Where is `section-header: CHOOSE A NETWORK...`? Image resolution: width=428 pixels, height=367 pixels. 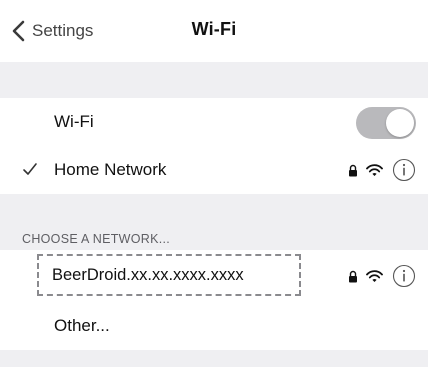
section-header: CHOOSE A NETWORK... is located at coordinates (96, 239).